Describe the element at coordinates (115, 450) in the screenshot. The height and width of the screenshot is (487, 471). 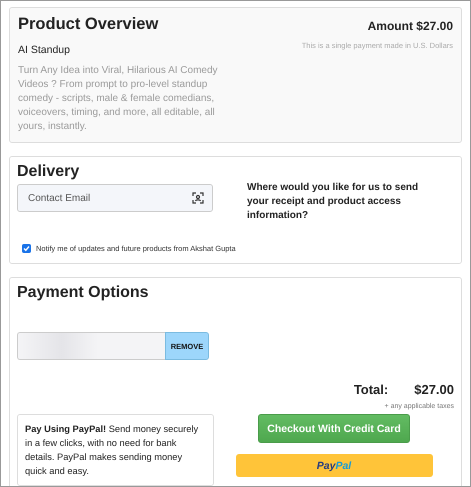
I see `paypal-info: Pay Using PayPal! Send money securely in a few clicks, with no need for bank details. PayPal makes sending money quick and easy.` at that location.